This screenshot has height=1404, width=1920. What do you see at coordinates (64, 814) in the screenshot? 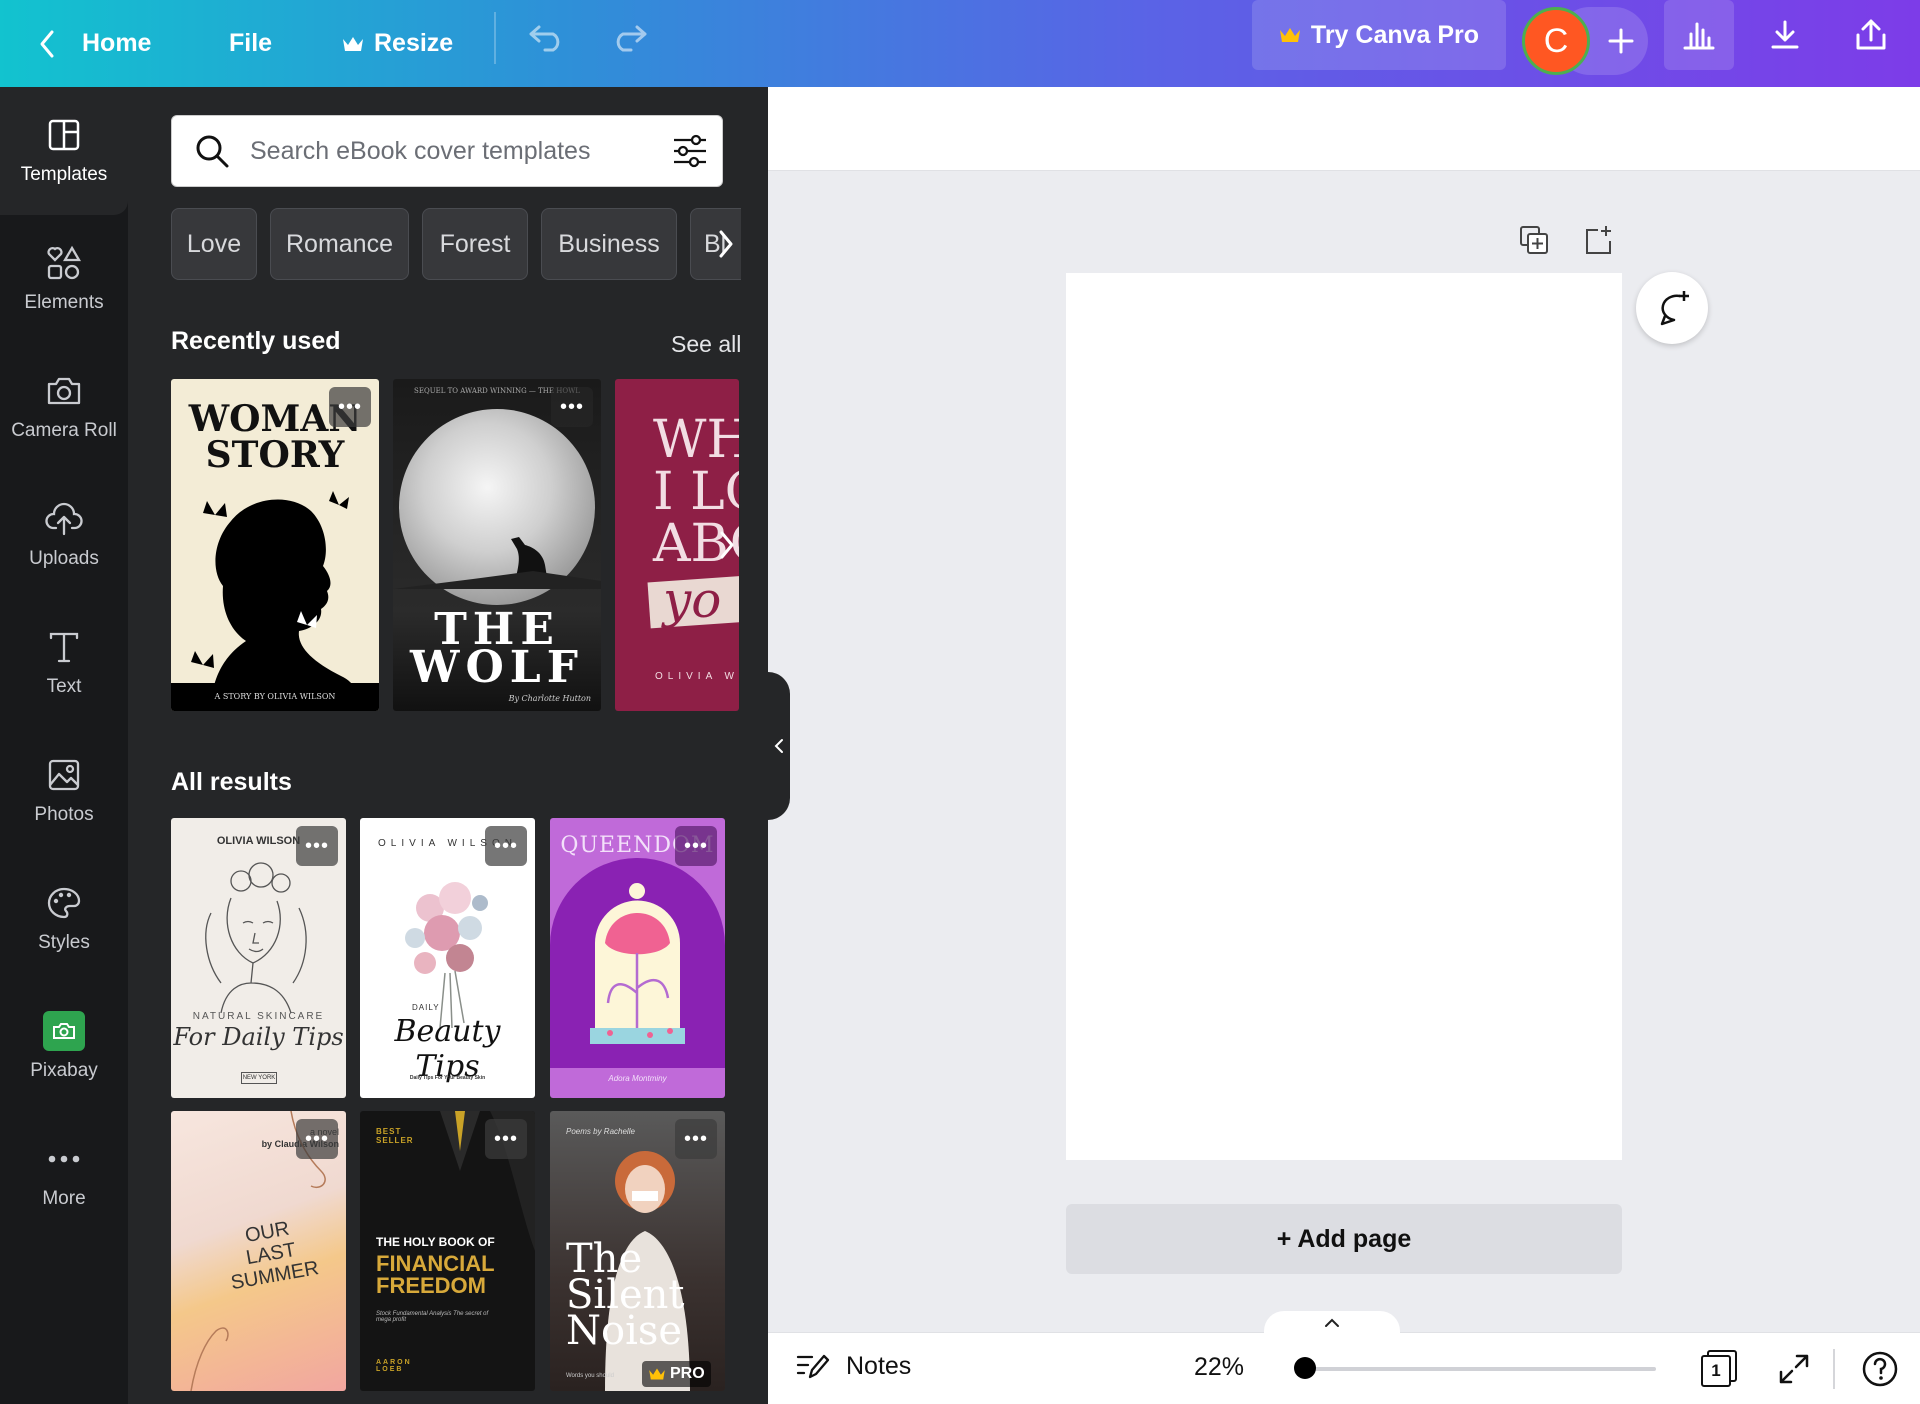
I see `rail-label: Photos` at bounding box center [64, 814].